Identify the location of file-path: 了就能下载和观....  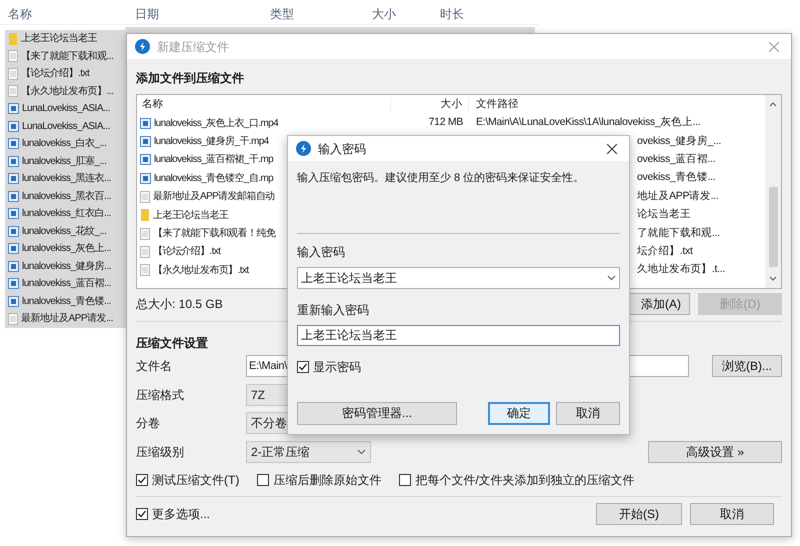
(678, 233).